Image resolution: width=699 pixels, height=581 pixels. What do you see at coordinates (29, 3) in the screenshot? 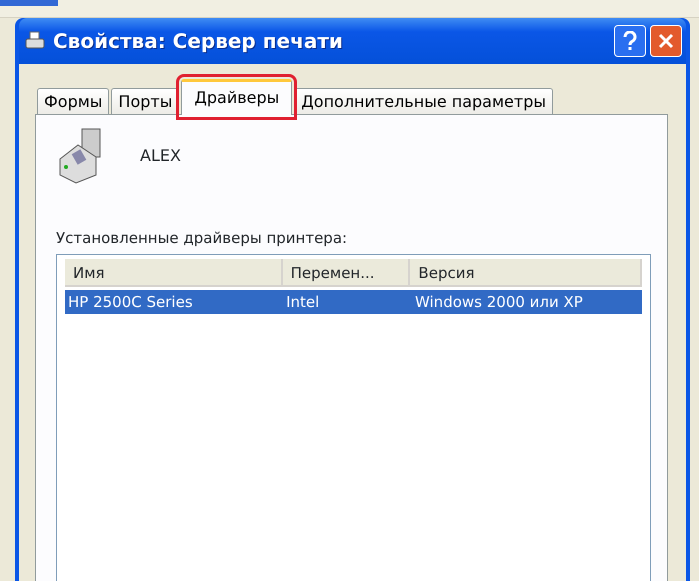
I see `toolbar-edge` at bounding box center [29, 3].